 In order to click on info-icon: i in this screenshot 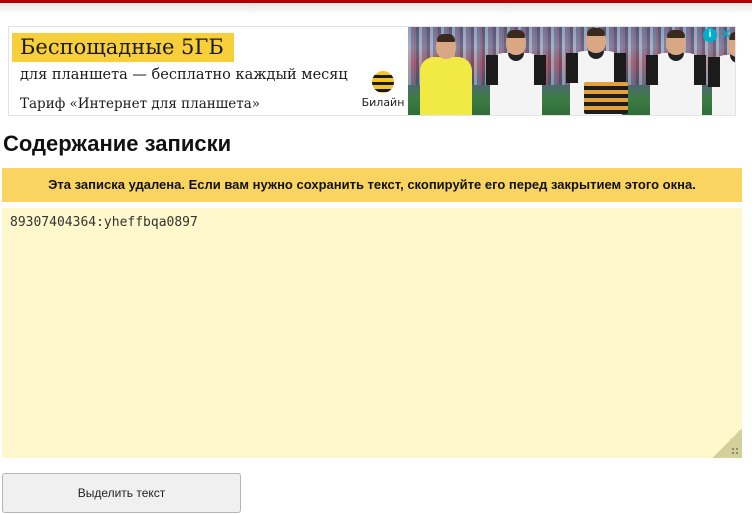, I will do `click(710, 35)`.